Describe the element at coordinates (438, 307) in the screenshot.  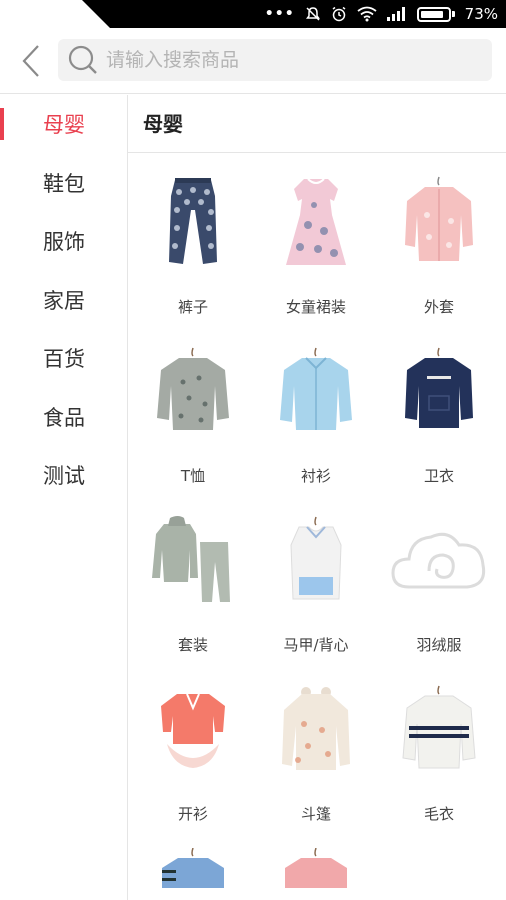
I see `product-label: 外套` at that location.